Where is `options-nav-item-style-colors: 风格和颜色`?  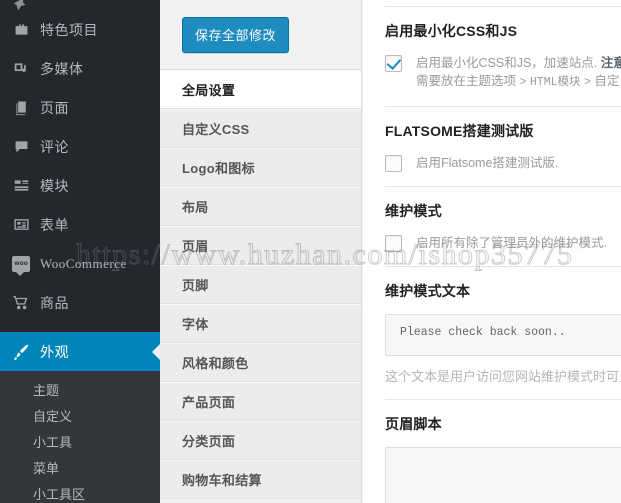
options-nav-item-style-colors: 风格和颜色 is located at coordinates (260, 362).